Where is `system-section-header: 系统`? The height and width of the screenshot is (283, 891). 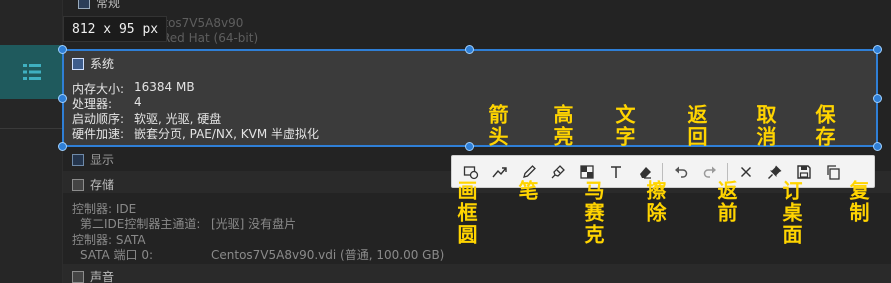 system-section-header: 系统 is located at coordinates (93, 63).